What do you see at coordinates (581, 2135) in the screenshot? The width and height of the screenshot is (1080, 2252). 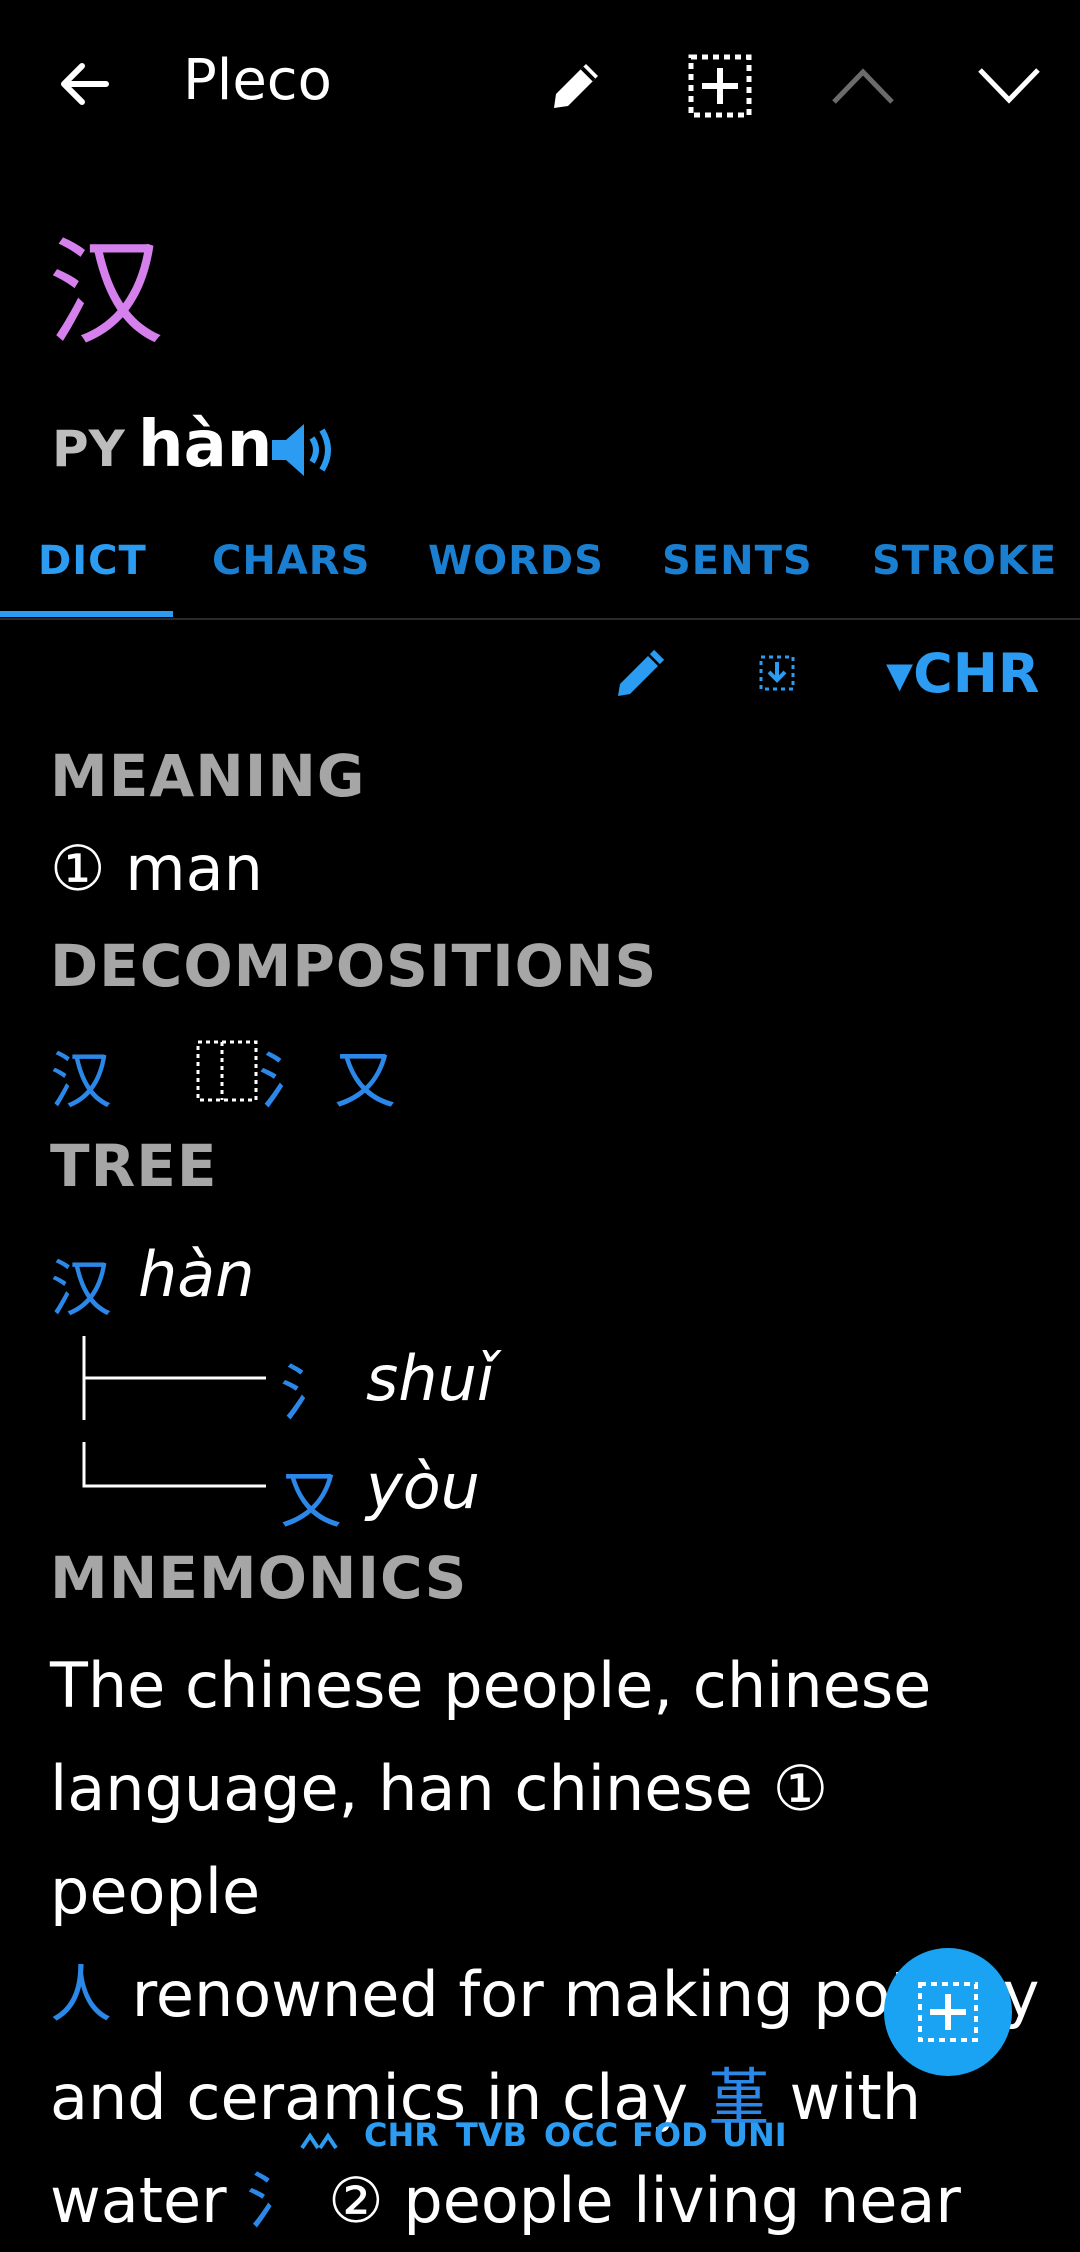 I see `bottom-dict-occ: OCC` at bounding box center [581, 2135].